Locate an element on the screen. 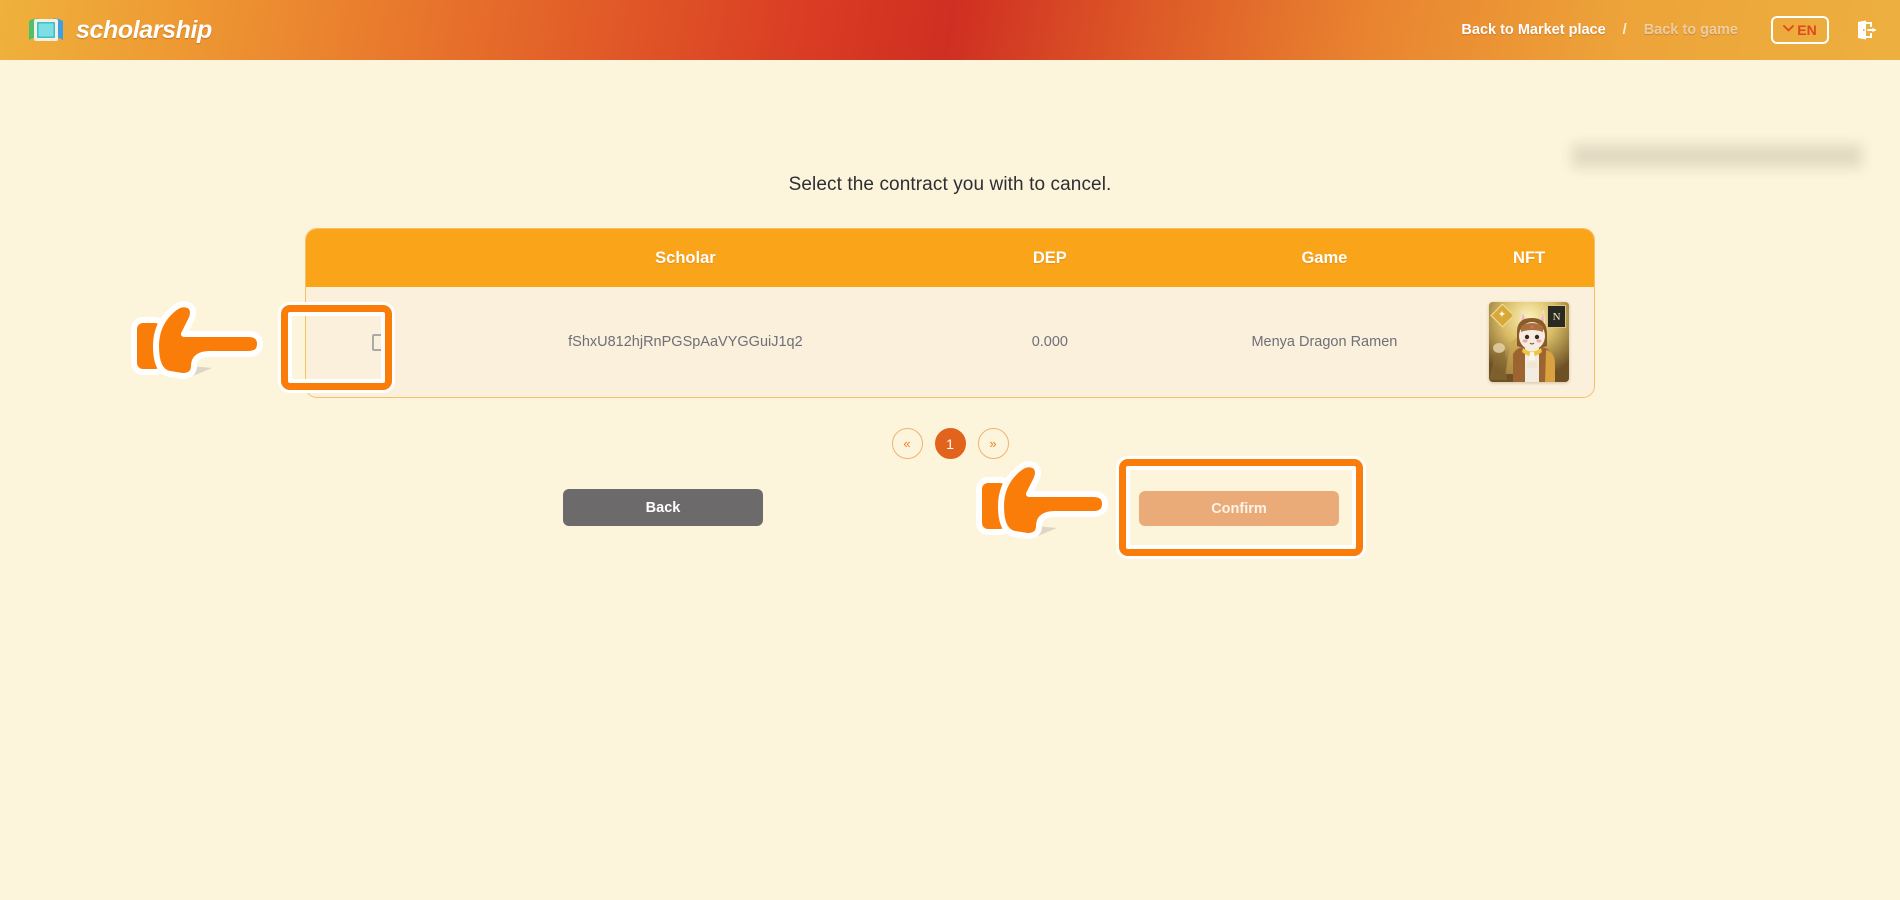 This screenshot has width=1900, height=900. checkbox-unchecked-icon is located at coordinates (381, 342).